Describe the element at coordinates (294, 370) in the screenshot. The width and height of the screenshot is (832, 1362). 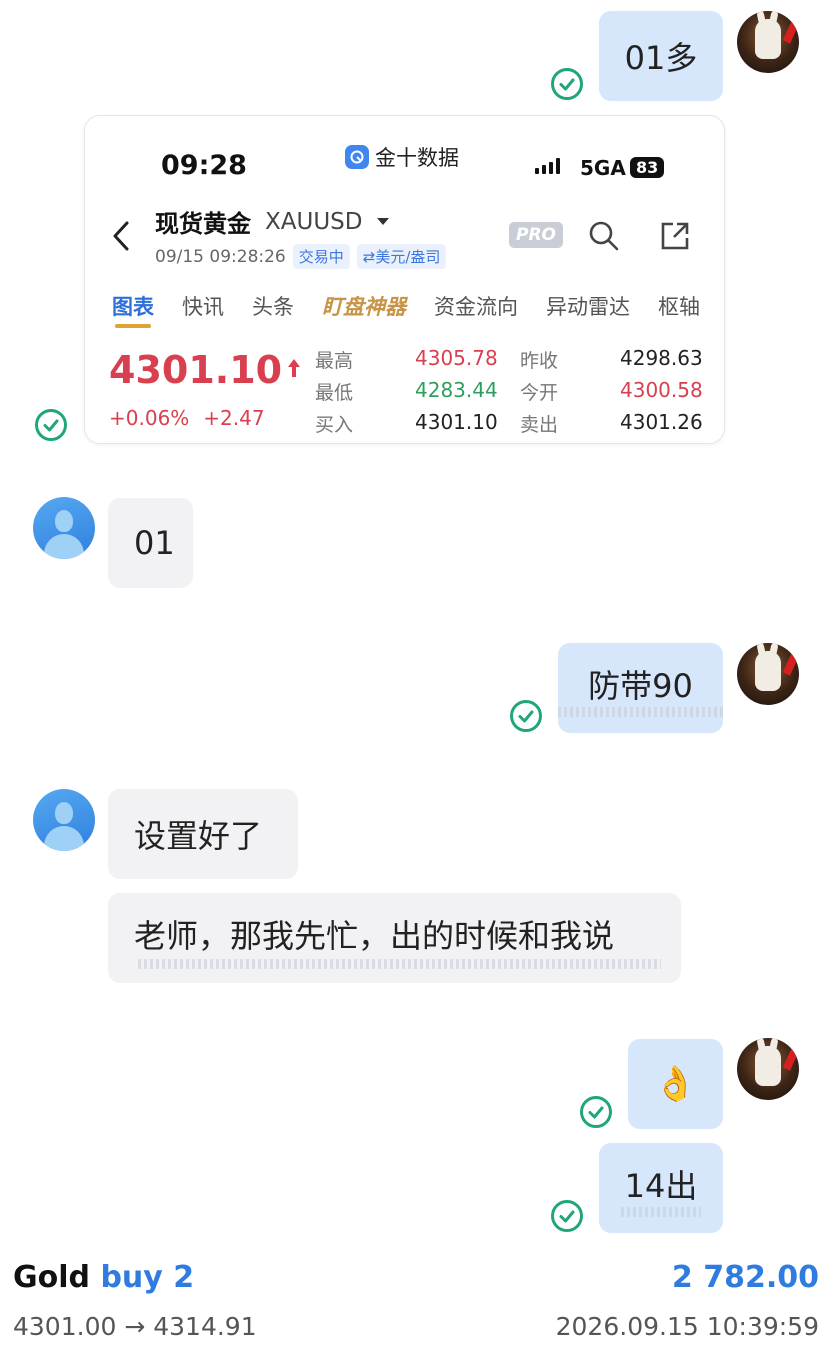
I see `price-up-arrow-icon` at that location.